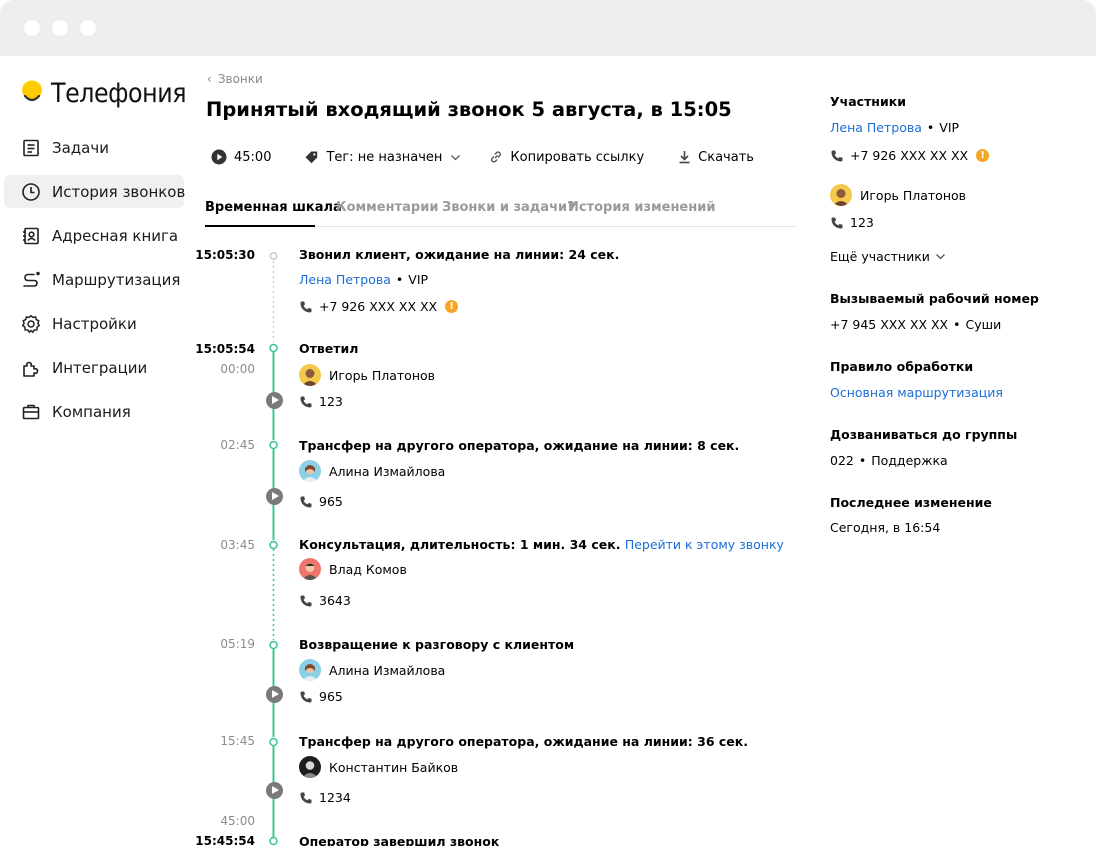 The image size is (1096, 846). I want to click on link-icon, so click(496, 157).